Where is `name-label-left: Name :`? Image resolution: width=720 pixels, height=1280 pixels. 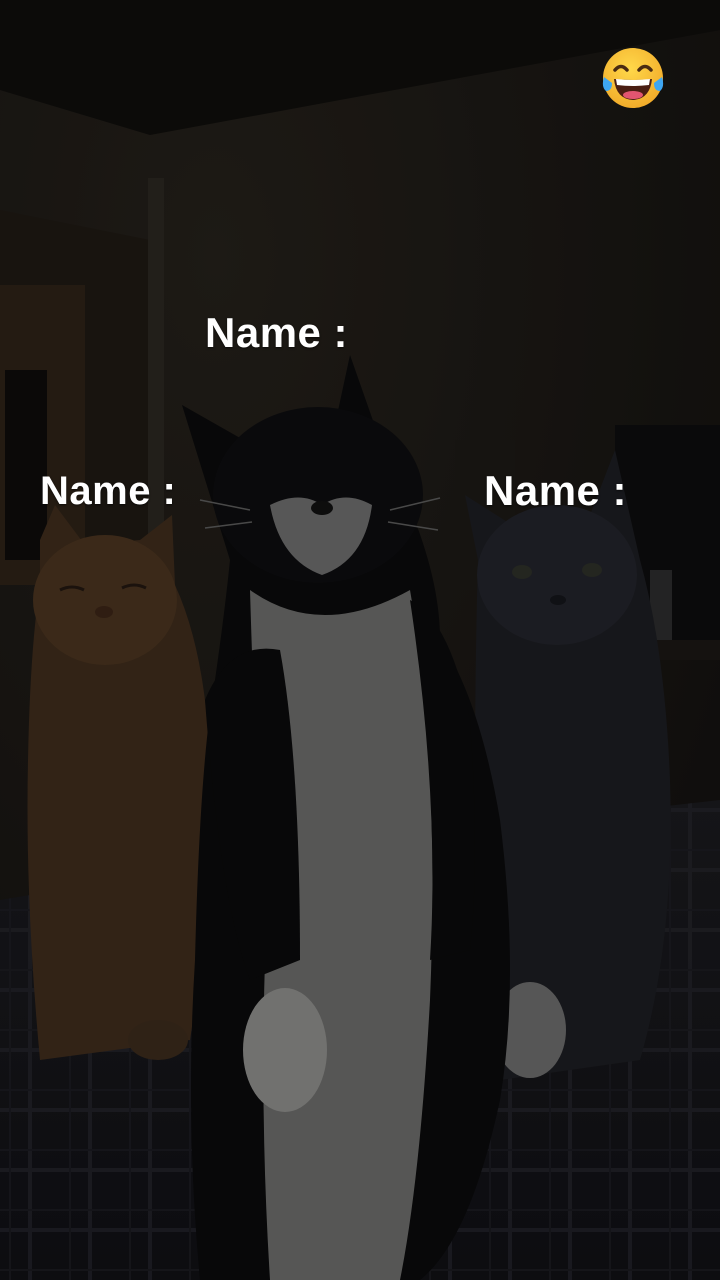 name-label-left: Name : is located at coordinates (108, 491).